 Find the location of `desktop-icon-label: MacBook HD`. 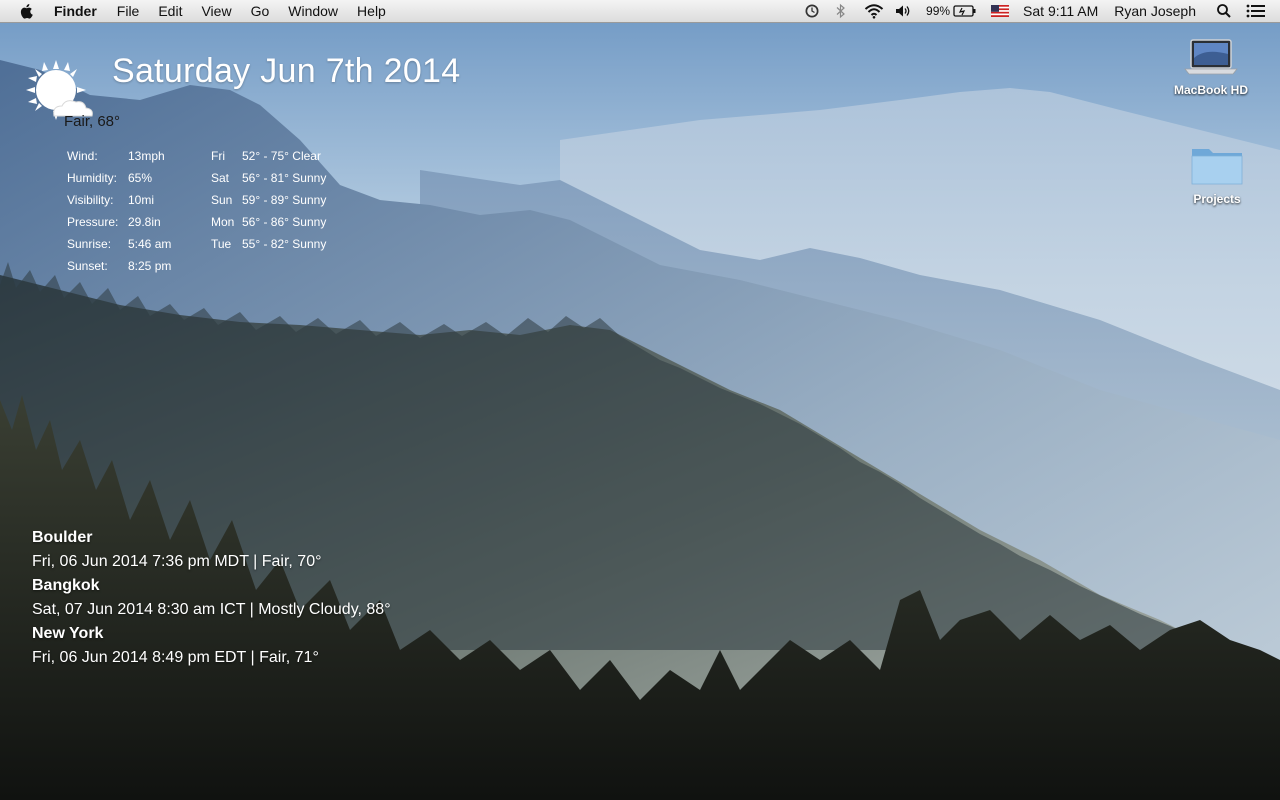

desktop-icon-label: MacBook HD is located at coordinates (1210, 90).